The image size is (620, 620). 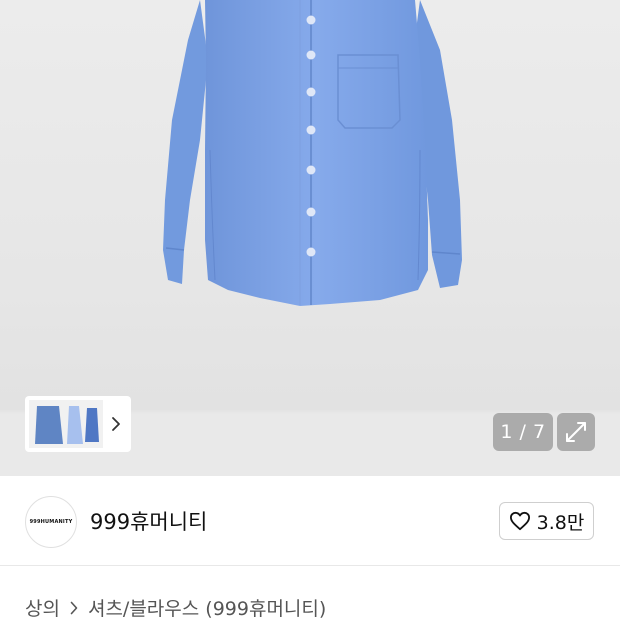 What do you see at coordinates (148, 521) in the screenshot?
I see `brand-name: 999휴머니티` at bounding box center [148, 521].